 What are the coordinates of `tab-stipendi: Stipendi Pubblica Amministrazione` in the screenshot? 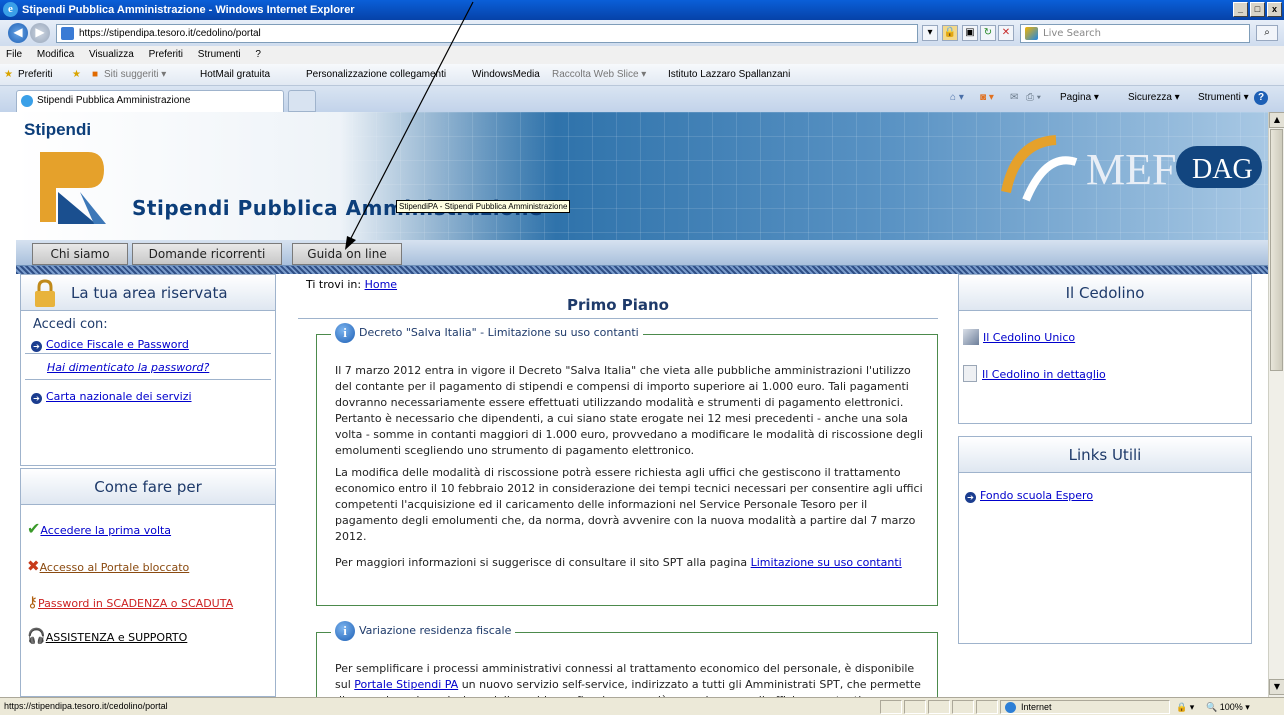 It's located at (150, 101).